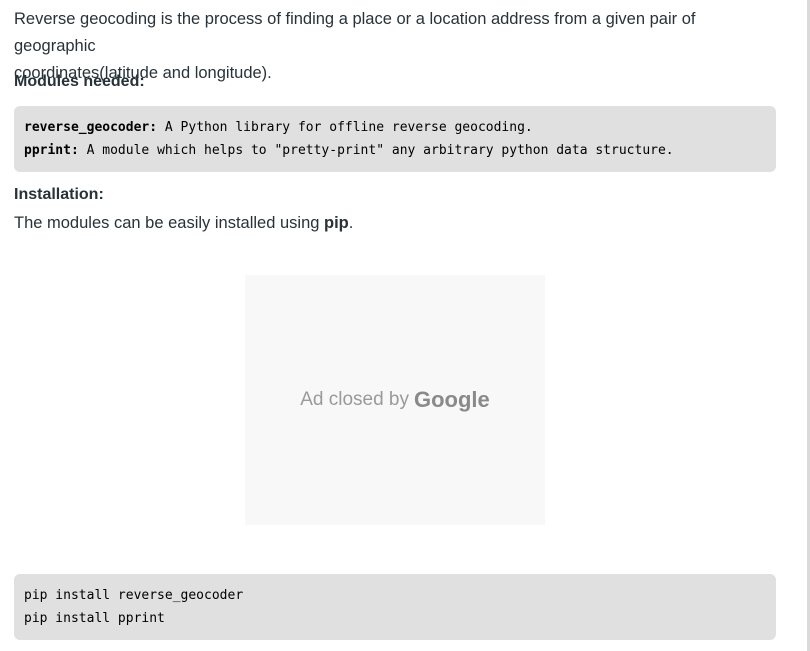 The image size is (810, 651). I want to click on code-keyword: reverse_geocoder:, so click(91, 127).